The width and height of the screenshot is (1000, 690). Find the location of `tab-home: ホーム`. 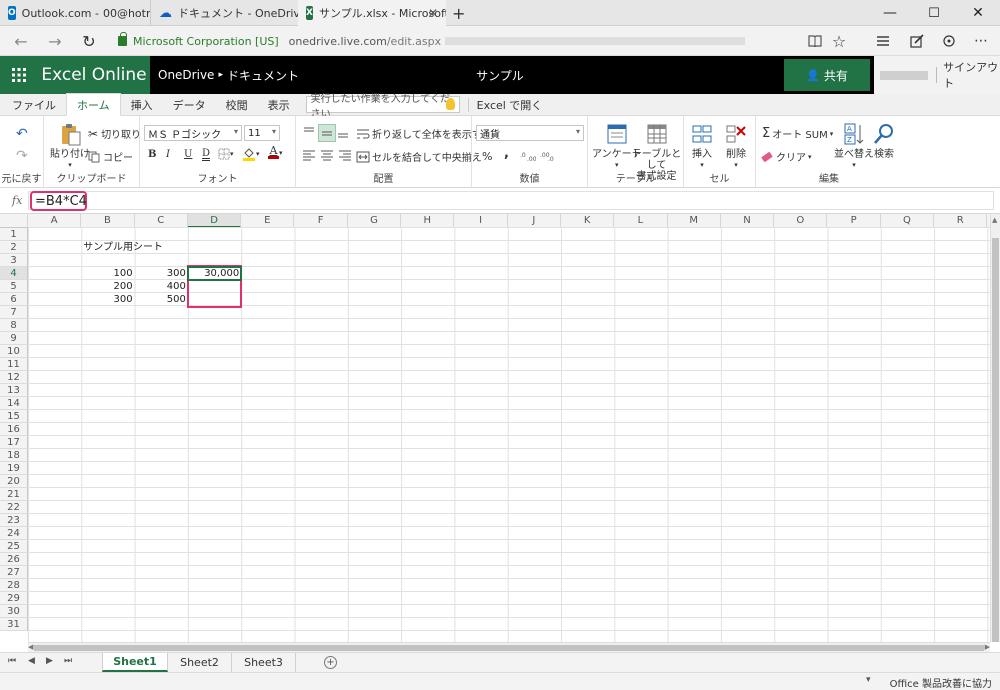

tab-home: ホーム is located at coordinates (93, 104).